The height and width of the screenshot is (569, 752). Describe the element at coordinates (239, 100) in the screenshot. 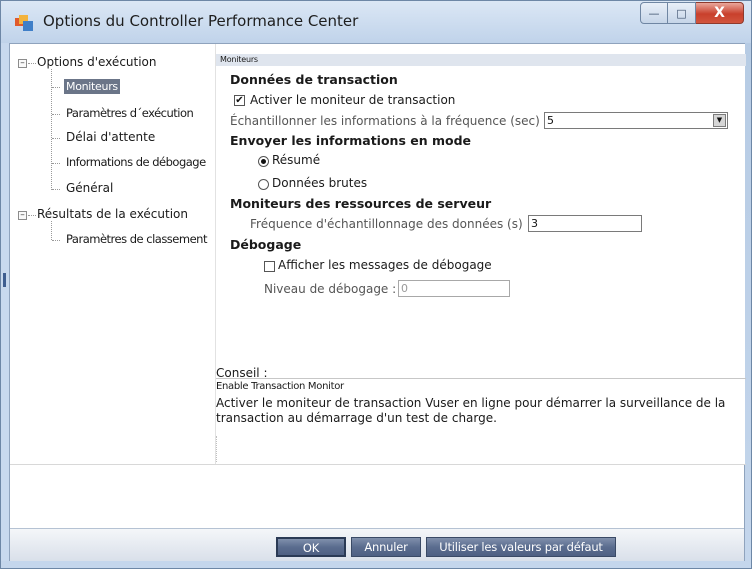

I see `enable-monitor-checkbox: ✔` at that location.